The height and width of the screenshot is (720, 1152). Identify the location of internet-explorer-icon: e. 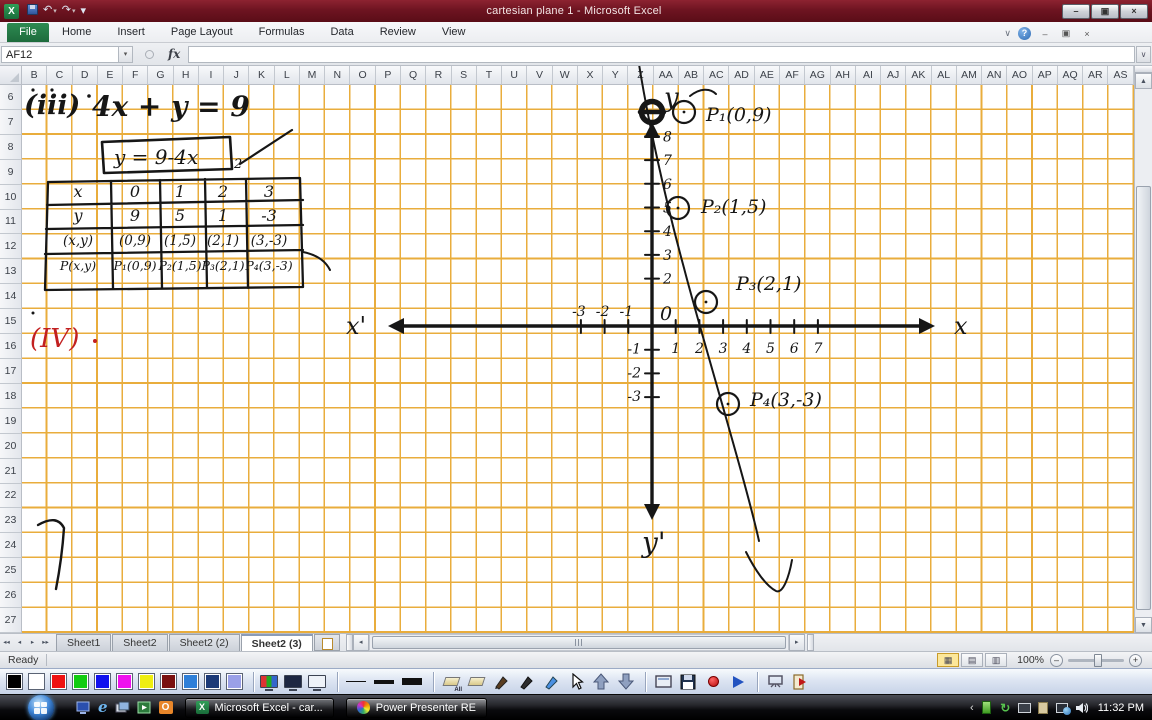
(103, 707).